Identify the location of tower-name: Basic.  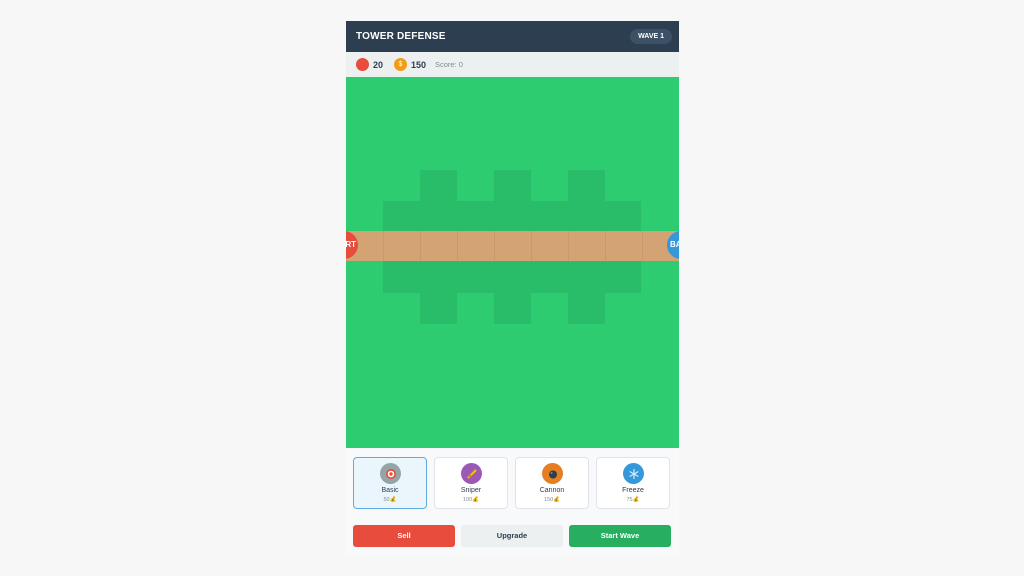
(390, 490).